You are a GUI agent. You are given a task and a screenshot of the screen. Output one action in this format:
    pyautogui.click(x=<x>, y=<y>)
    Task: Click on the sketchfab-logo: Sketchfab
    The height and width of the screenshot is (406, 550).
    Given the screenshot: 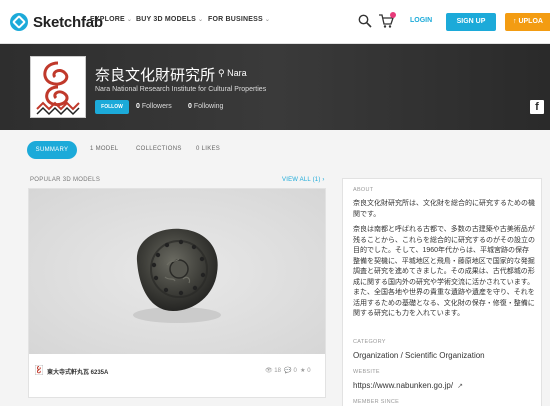 What is the action you would take?
    pyautogui.click(x=56, y=22)
    